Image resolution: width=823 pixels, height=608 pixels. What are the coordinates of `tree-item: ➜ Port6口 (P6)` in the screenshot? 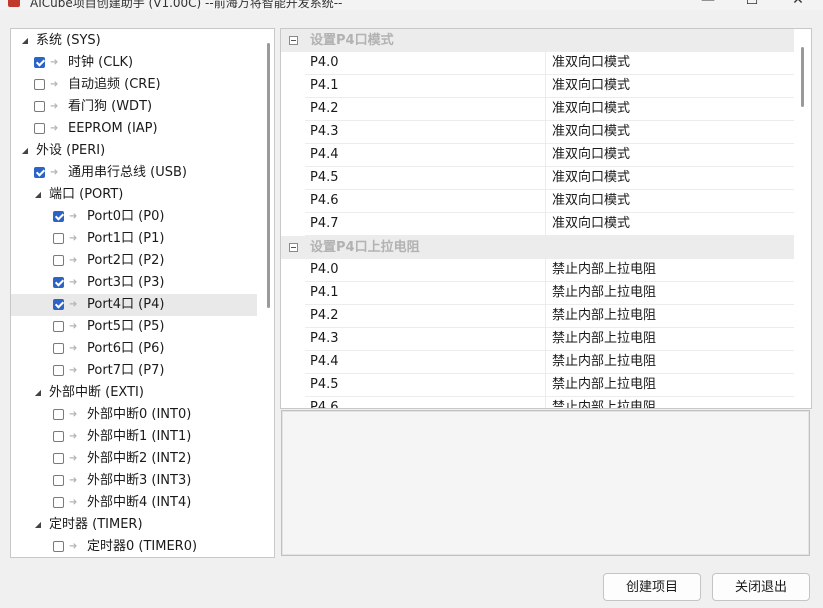 It's located at (134, 349).